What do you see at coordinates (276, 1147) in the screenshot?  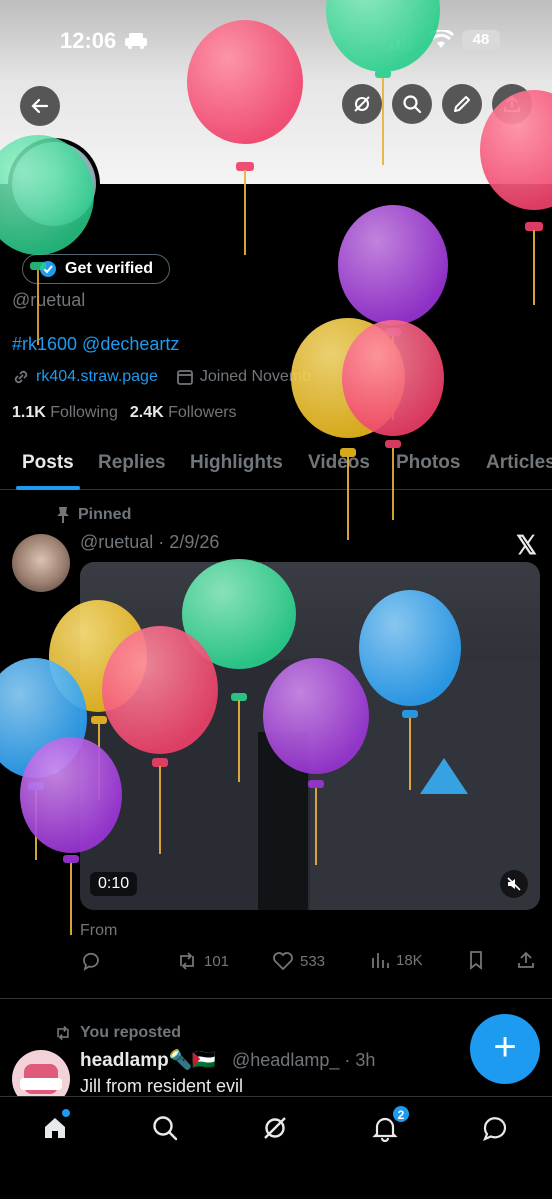 I see `bottom-nav: 2` at bounding box center [276, 1147].